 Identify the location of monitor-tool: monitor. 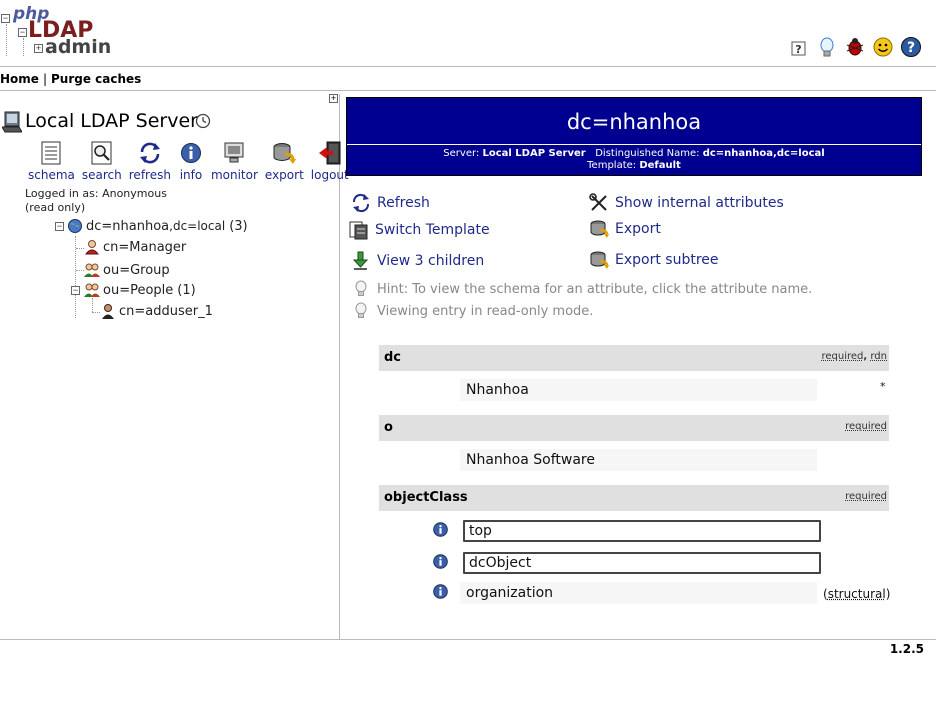
(234, 161).